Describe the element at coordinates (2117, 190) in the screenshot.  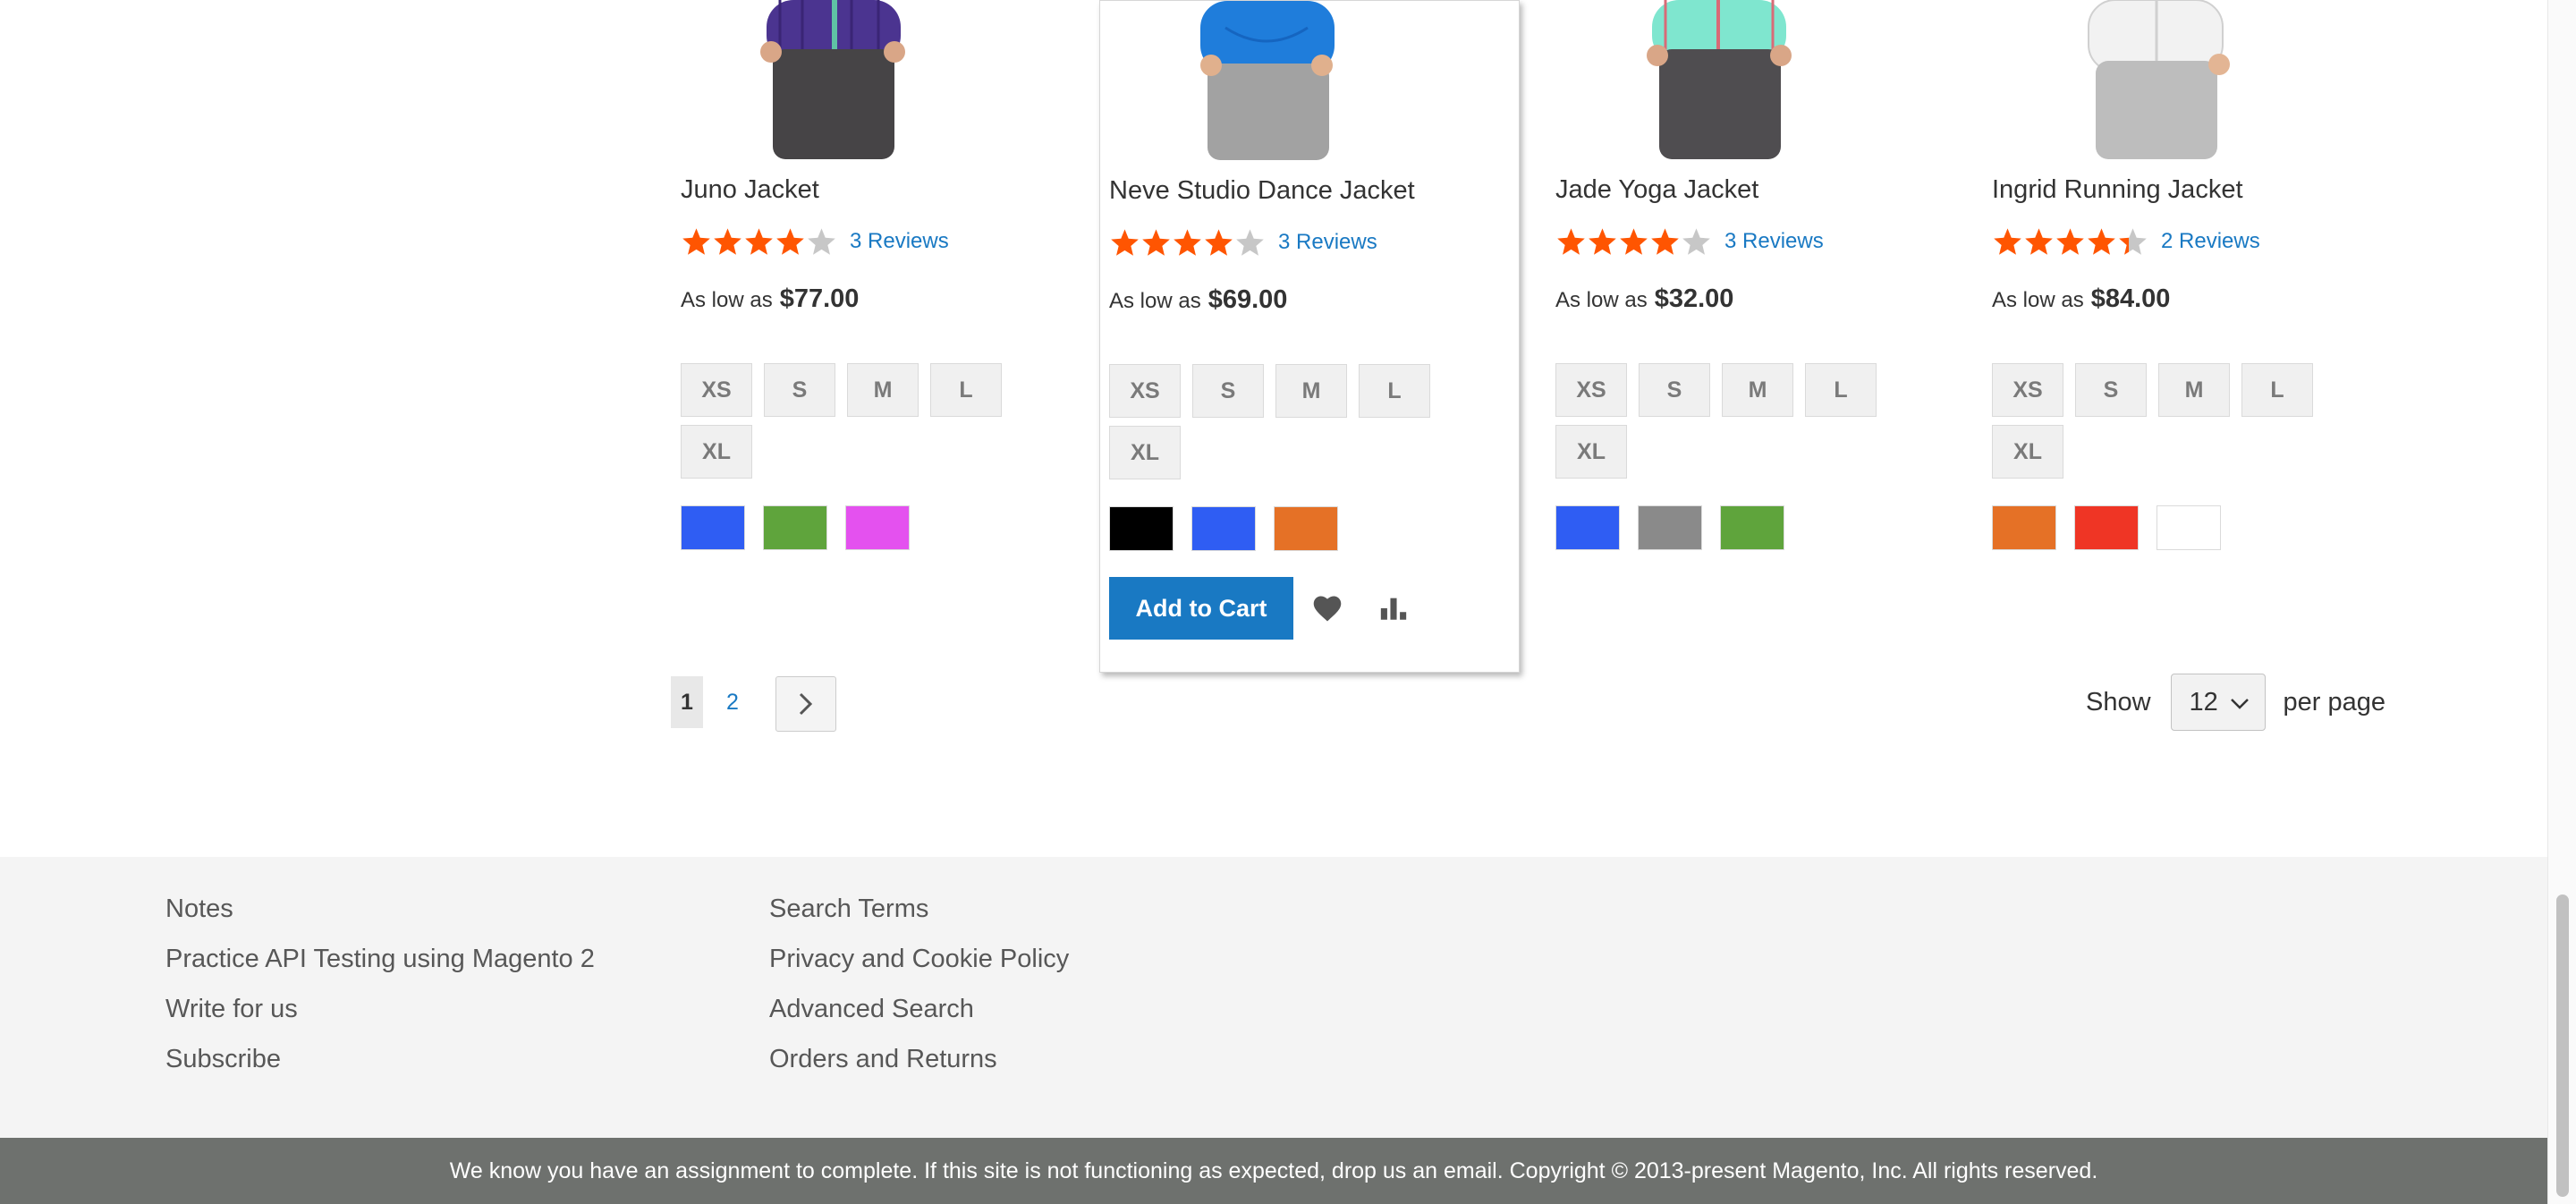
I see `product-name: Ingrid Running Jacket` at that location.